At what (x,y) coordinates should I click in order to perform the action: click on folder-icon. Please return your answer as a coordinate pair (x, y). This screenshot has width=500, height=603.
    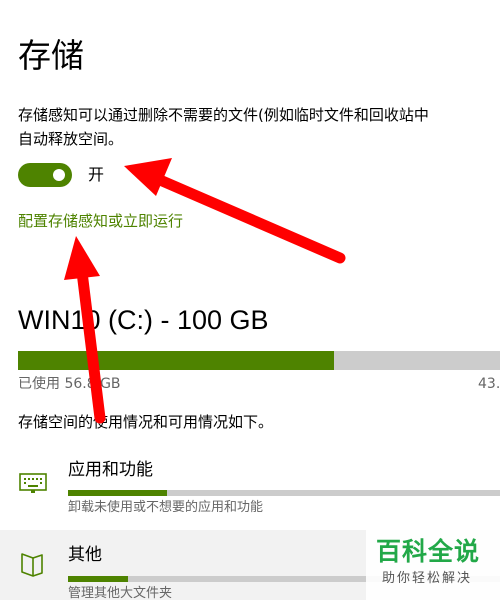
    Looking at the image, I should click on (32, 565).